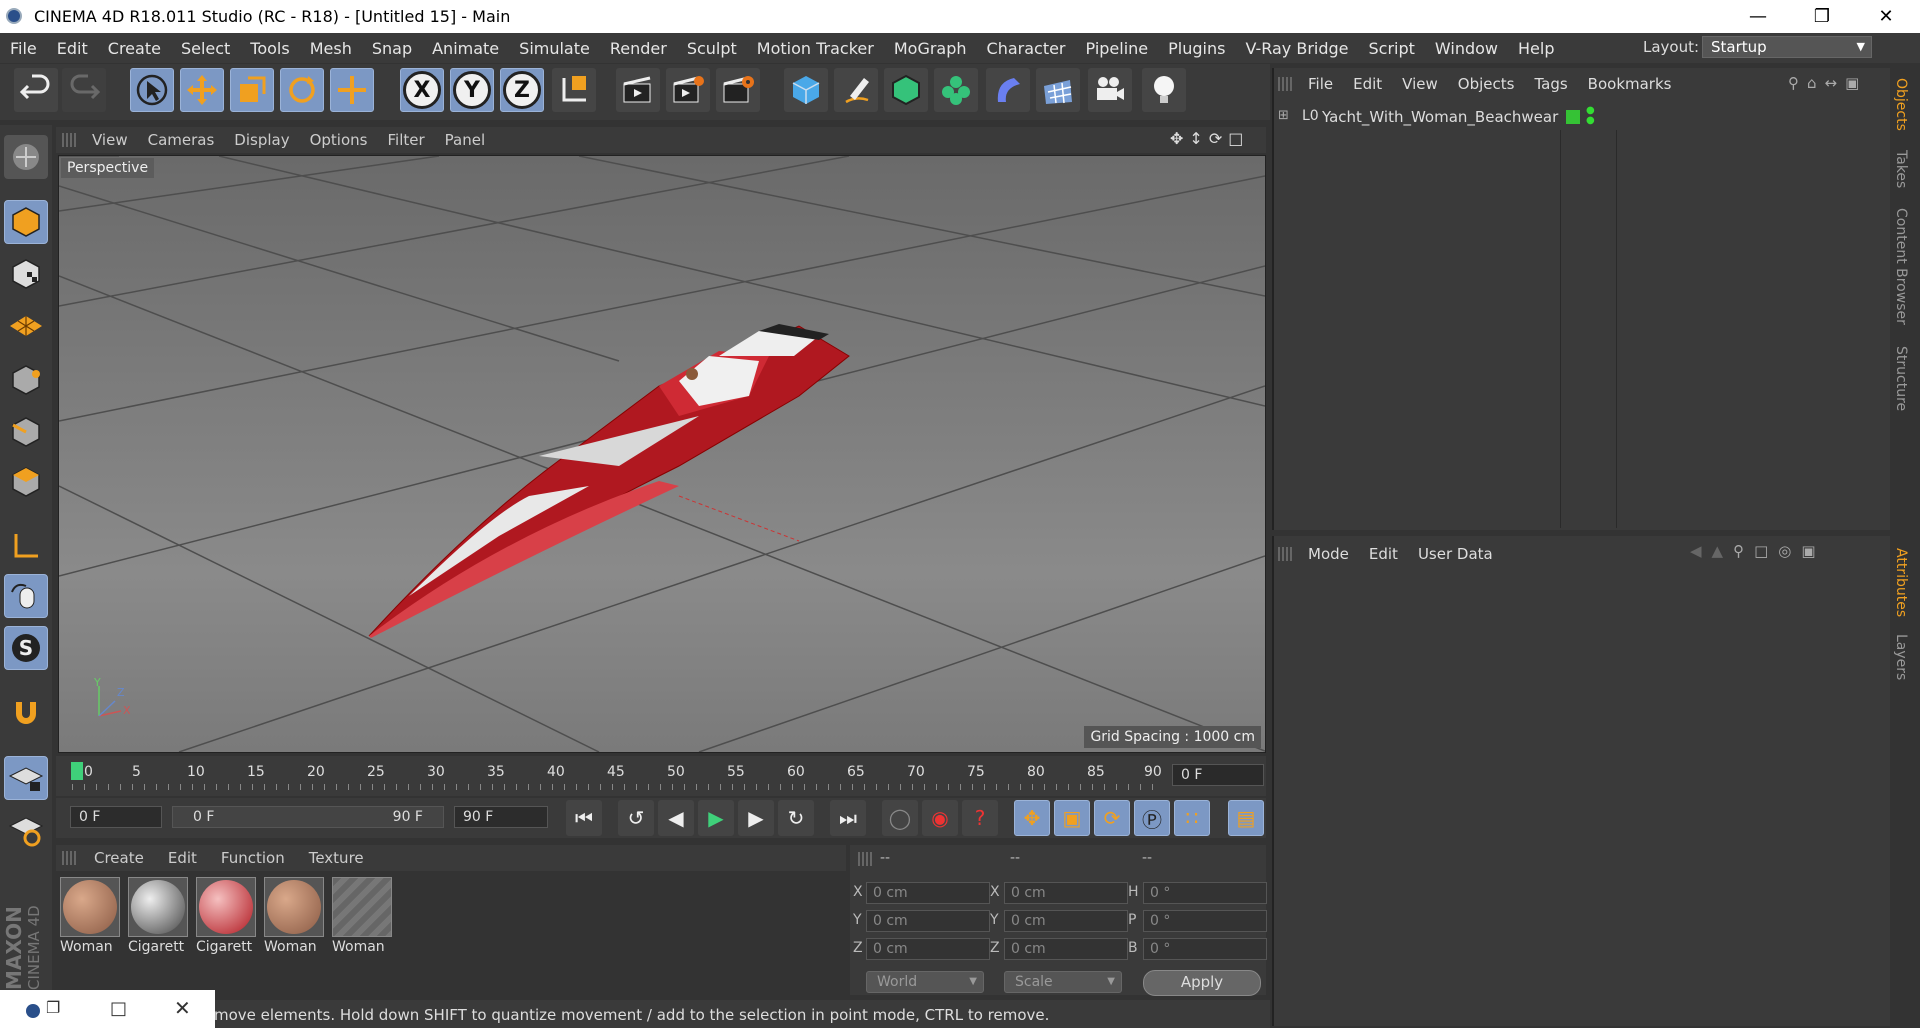 This screenshot has width=1920, height=1028. I want to click on maximize-icon: □, so click(118, 1008).